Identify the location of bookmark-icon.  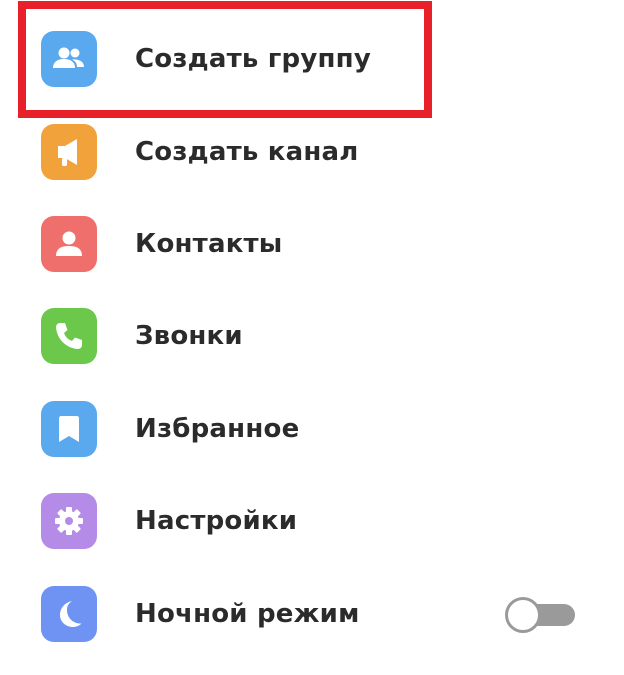
(69, 429).